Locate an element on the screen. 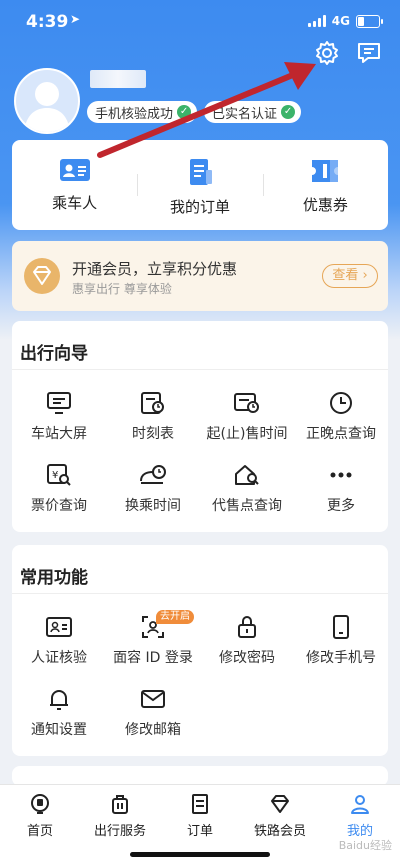  grid-label: 修改手机号 is located at coordinates (341, 658).